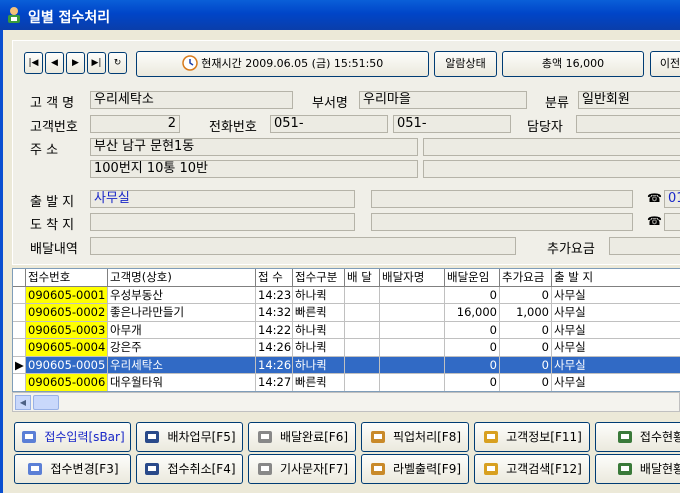 The width and height of the screenshot is (680, 493). Describe the element at coordinates (182, 313) in the screenshot. I see `cell-name: 좋은나라만들기` at that location.